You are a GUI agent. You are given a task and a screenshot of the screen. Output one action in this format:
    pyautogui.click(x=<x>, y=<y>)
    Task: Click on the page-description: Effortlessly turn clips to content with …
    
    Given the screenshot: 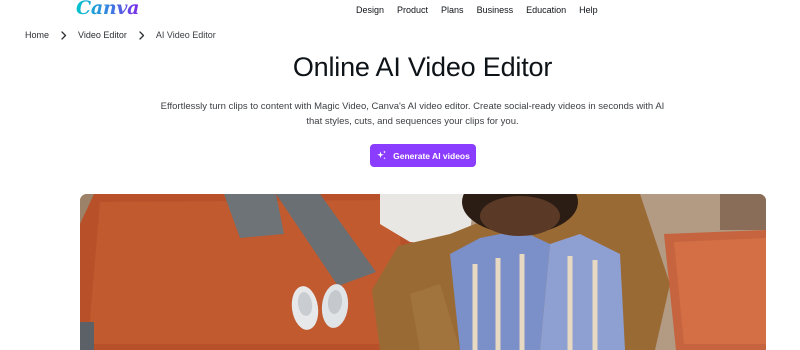 What is the action you would take?
    pyautogui.click(x=412, y=114)
    